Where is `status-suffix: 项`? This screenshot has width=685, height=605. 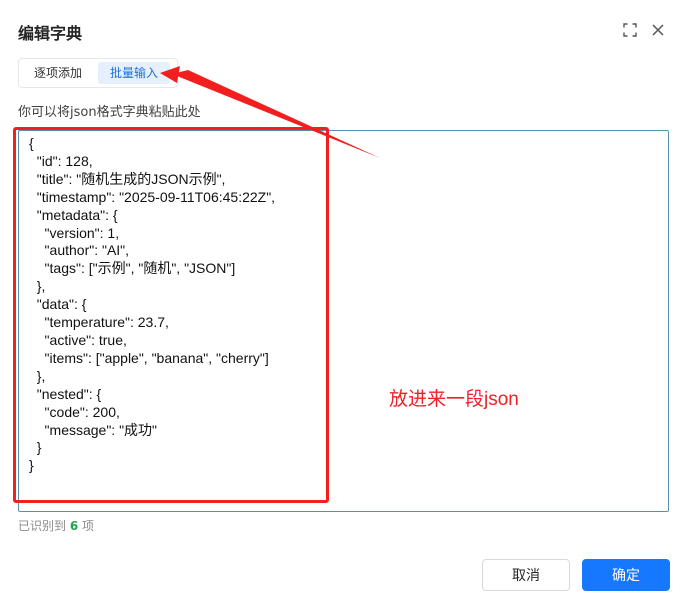 status-suffix: 项 is located at coordinates (88, 526).